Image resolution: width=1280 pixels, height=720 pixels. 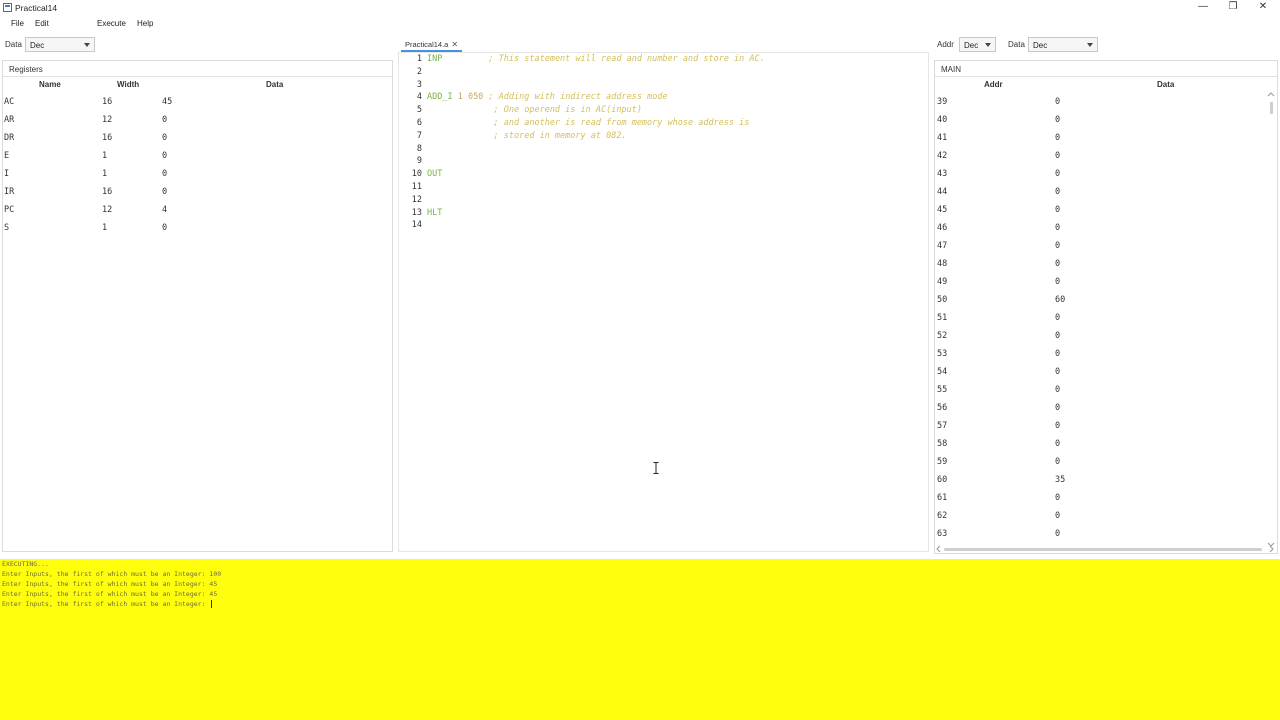 I want to click on register-data-cell: 45, so click(x=167, y=102).